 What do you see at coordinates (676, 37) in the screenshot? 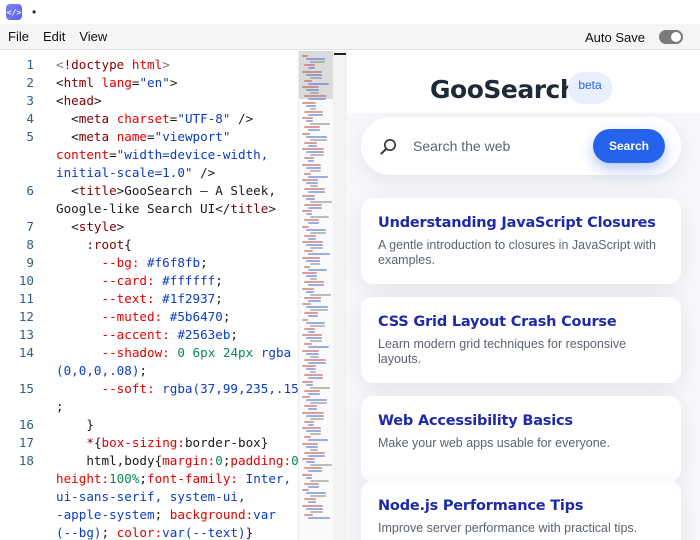
I see `toggle-knob` at bounding box center [676, 37].